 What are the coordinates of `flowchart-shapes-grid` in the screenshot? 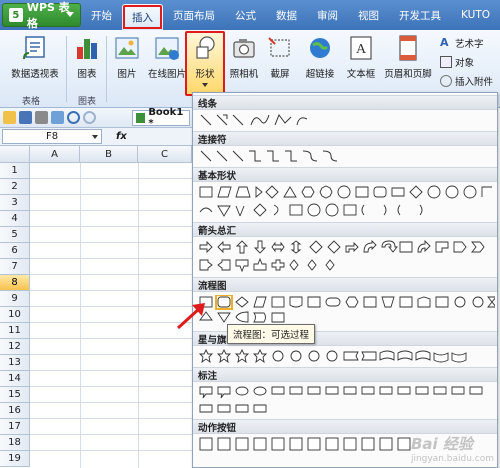 It's located at (347, 310).